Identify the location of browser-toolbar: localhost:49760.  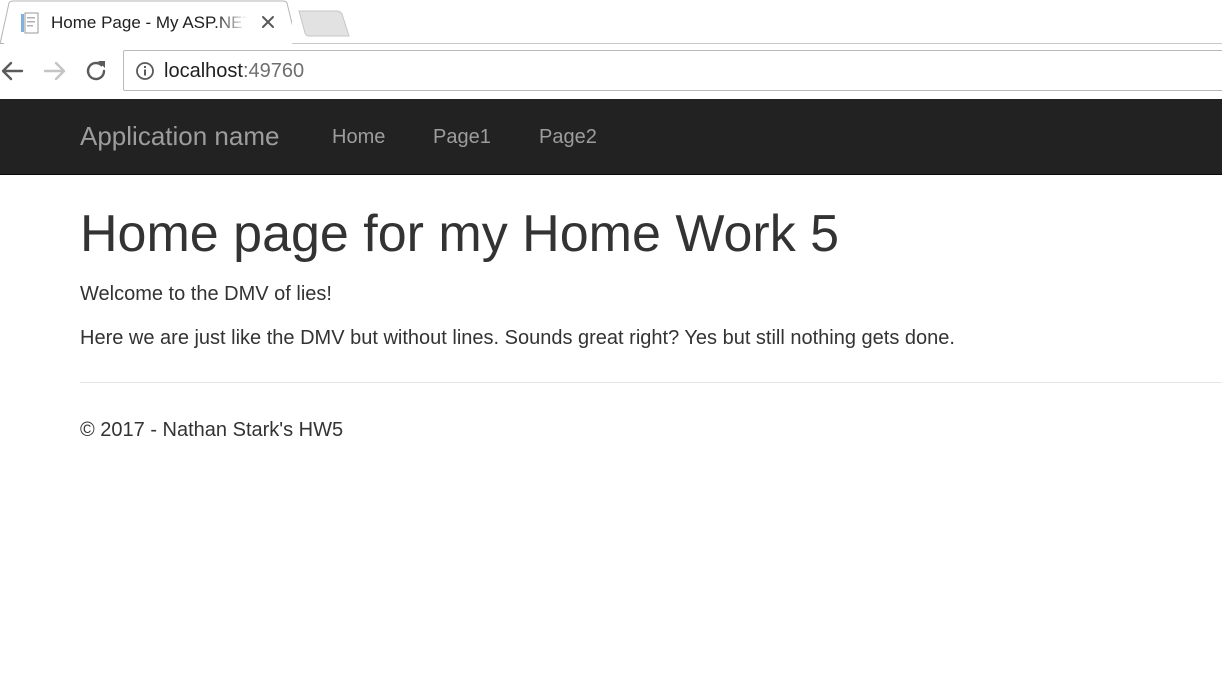
(611, 71).